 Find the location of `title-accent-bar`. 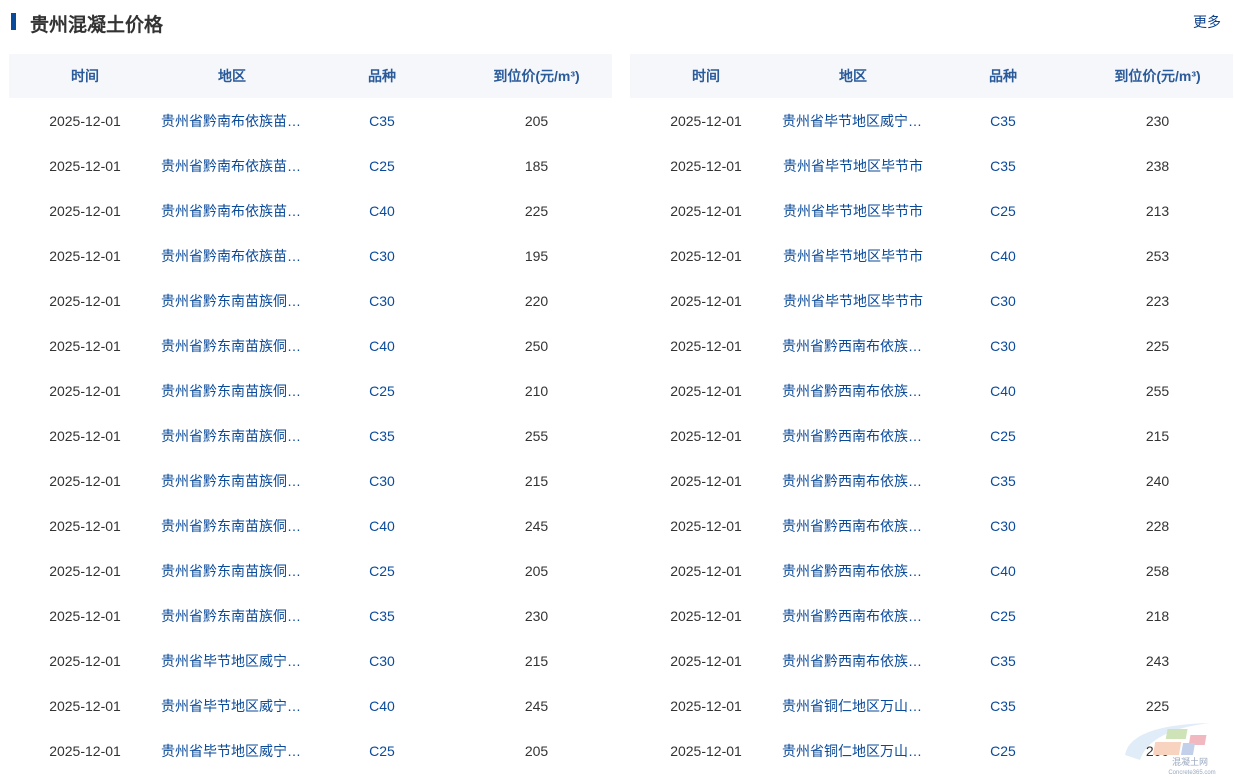

title-accent-bar is located at coordinates (13, 21).